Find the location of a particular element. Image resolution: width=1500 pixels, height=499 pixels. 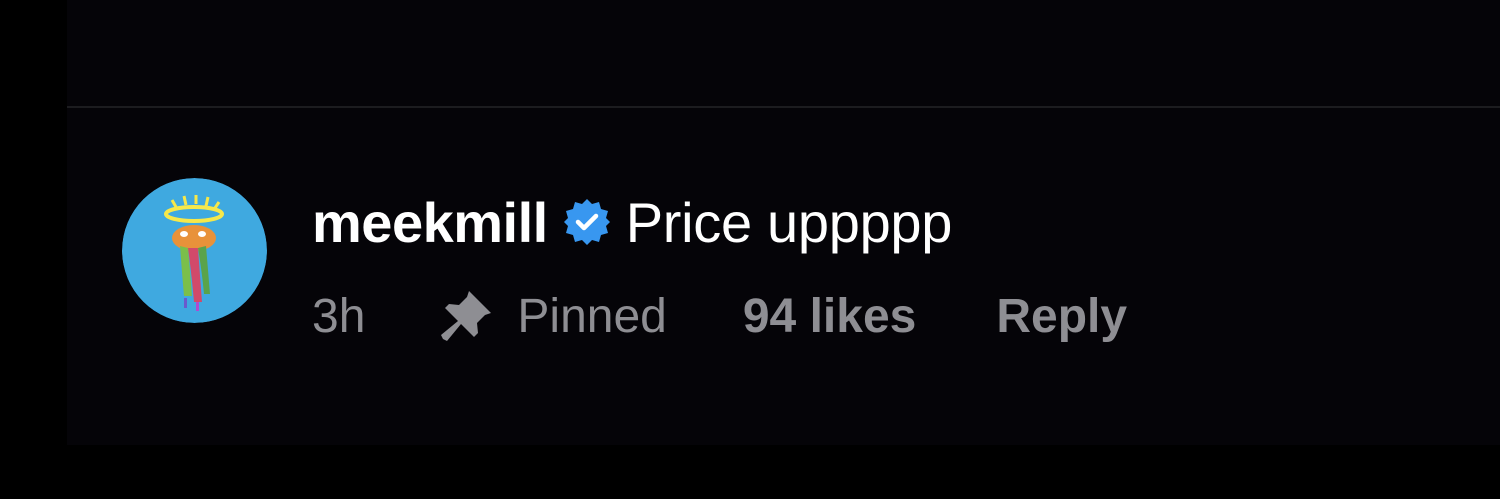

comment-text: Price uppppp is located at coordinates (789, 222).